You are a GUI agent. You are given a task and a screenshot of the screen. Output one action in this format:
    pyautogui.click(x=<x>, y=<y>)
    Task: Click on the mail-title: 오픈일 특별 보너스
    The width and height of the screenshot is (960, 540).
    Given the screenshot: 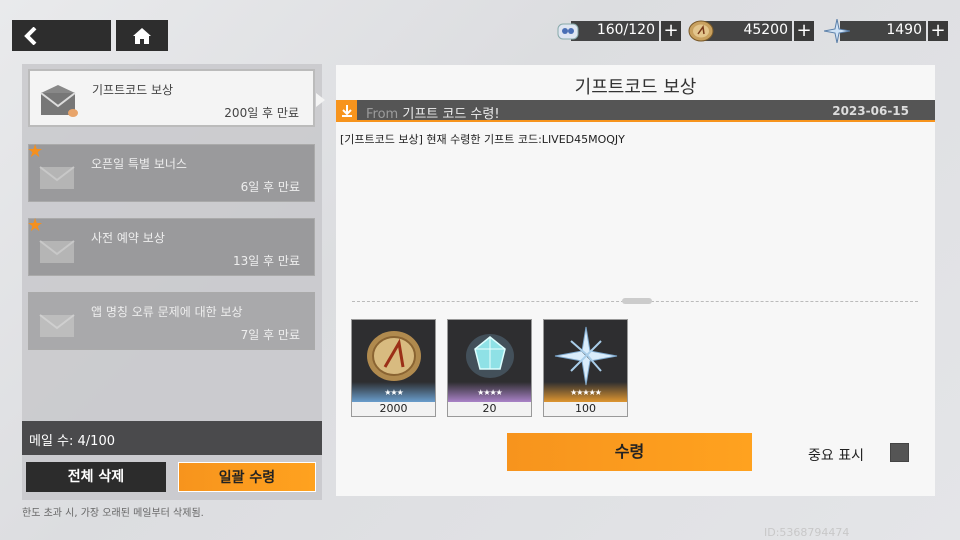 What is the action you would take?
    pyautogui.click(x=139, y=164)
    